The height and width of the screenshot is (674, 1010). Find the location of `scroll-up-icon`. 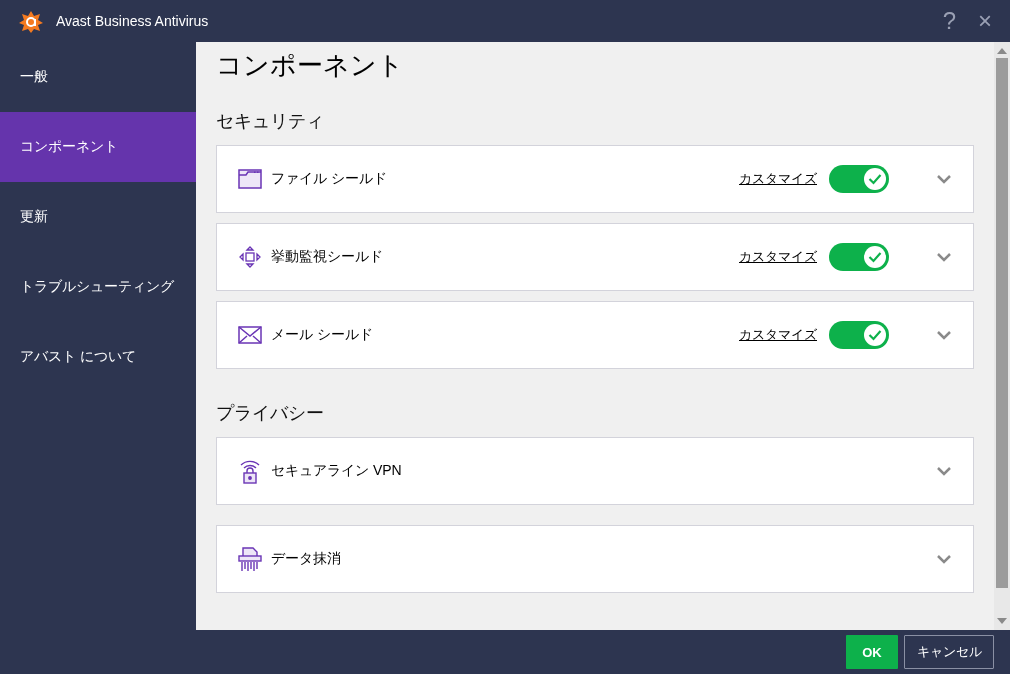

scroll-up-icon is located at coordinates (1002, 51).